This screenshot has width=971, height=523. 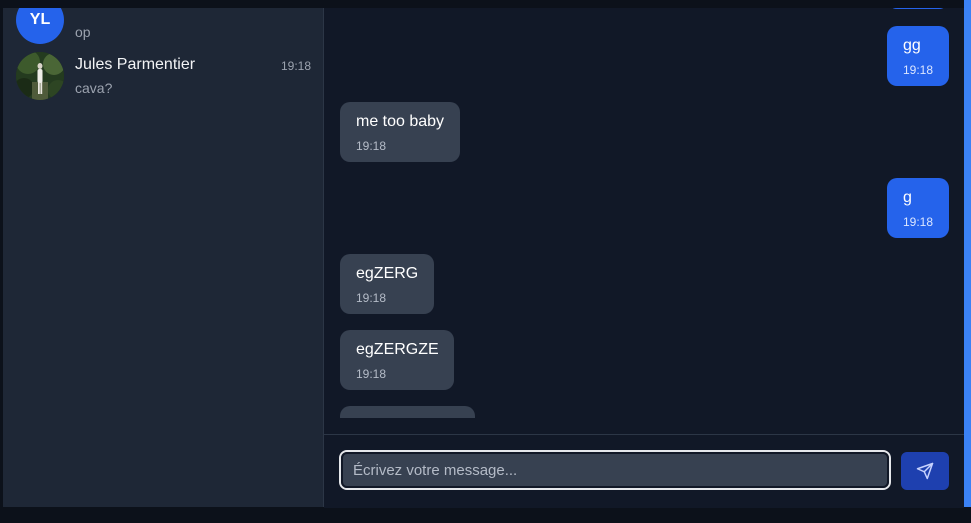 What do you see at coordinates (397, 349) in the screenshot?
I see `message-text: egZERGZE` at bounding box center [397, 349].